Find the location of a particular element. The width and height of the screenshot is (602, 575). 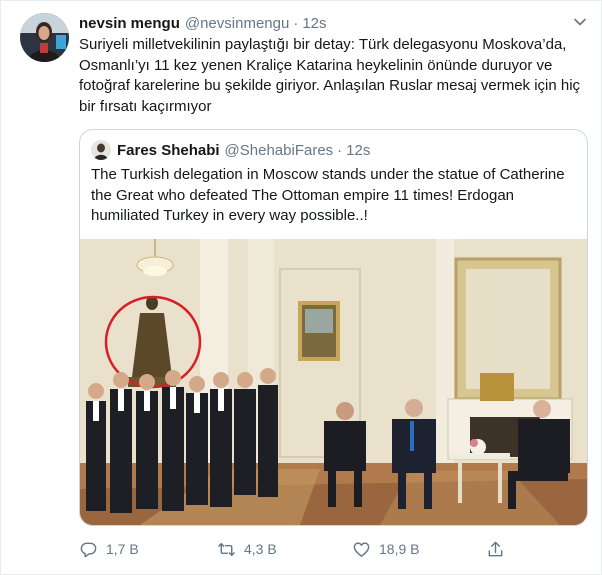

quoted-tweet-header: Fares Shehabi @ShehabiFares · 12s is located at coordinates (230, 150).